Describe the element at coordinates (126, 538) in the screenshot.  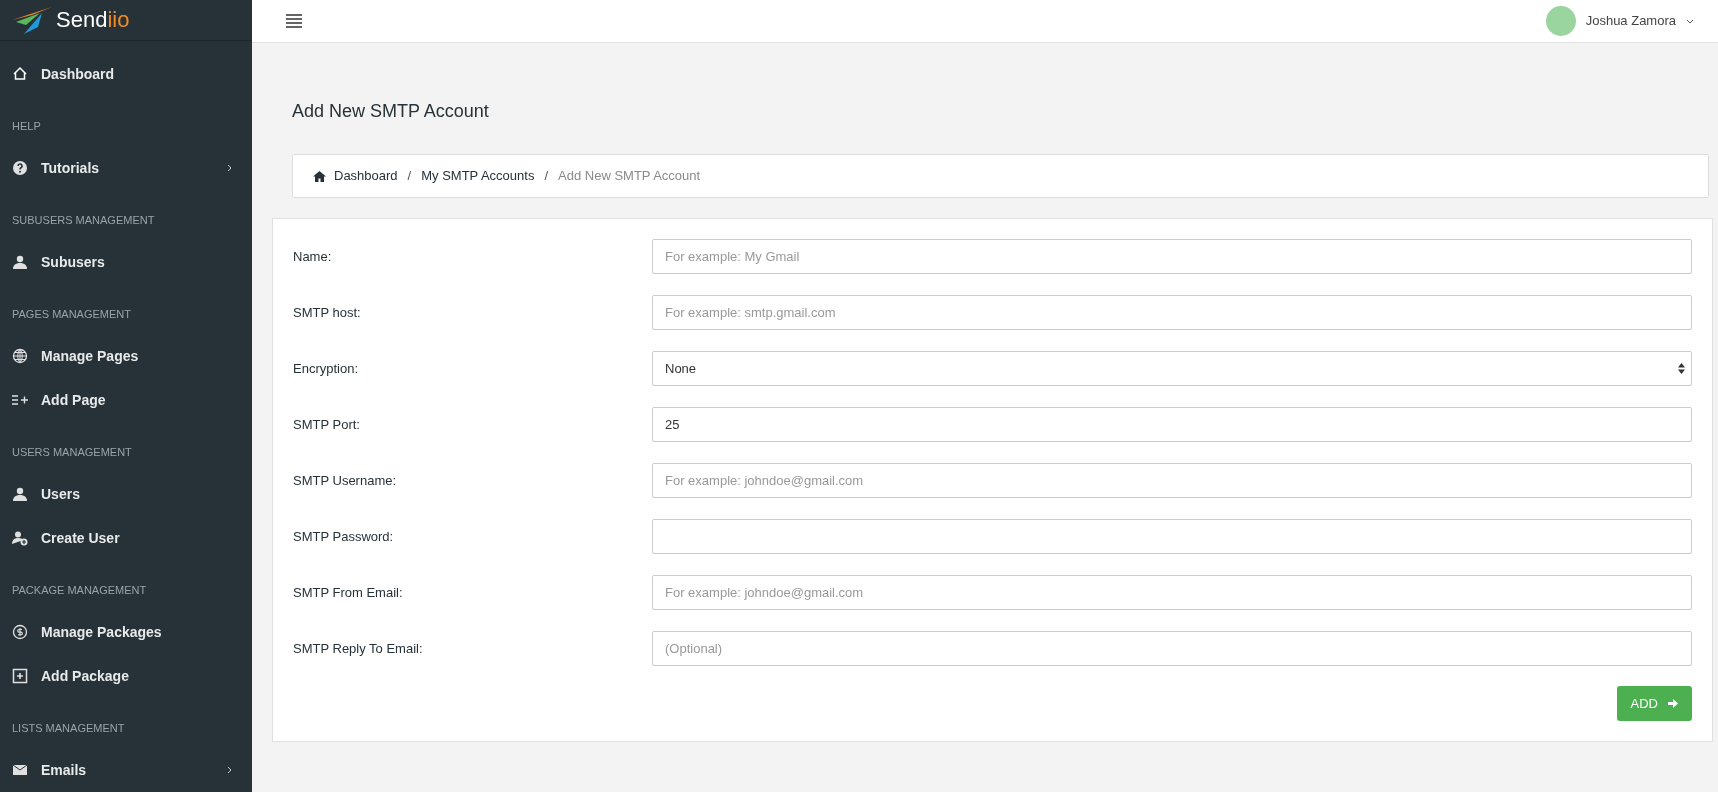
I see `sidebar-item: Create User` at that location.